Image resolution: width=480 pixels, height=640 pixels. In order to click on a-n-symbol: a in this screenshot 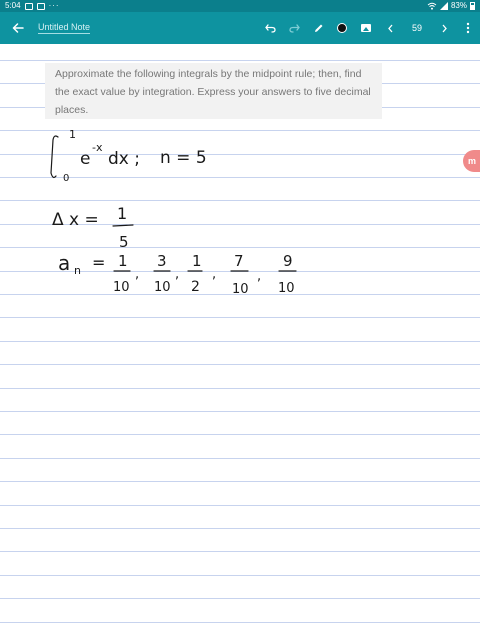, I will do `click(64, 263)`.